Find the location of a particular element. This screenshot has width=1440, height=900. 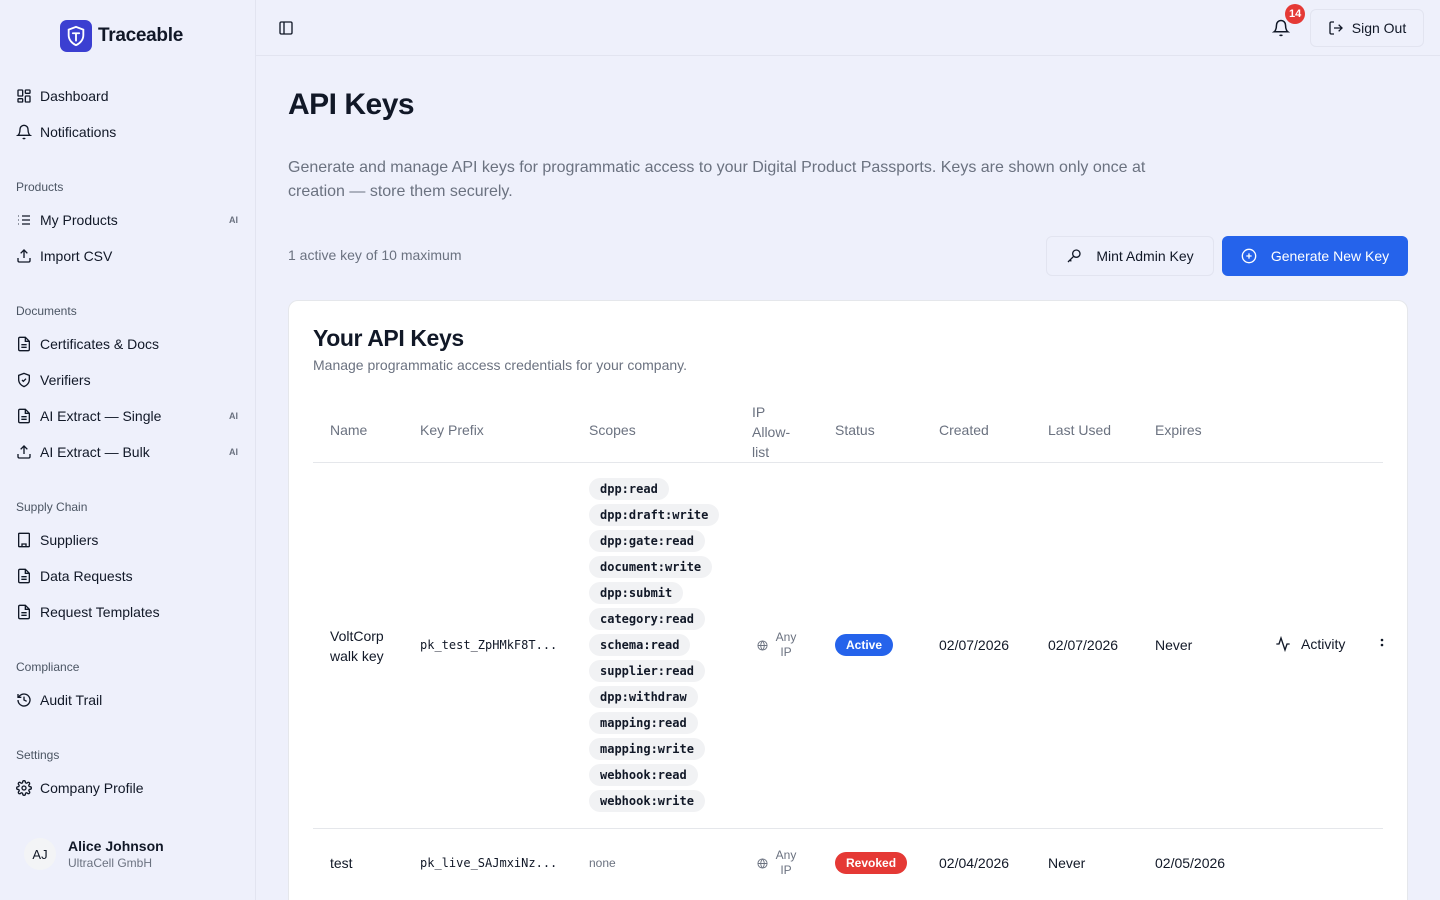

sidebar-item-label: Company Profile is located at coordinates (92, 788).